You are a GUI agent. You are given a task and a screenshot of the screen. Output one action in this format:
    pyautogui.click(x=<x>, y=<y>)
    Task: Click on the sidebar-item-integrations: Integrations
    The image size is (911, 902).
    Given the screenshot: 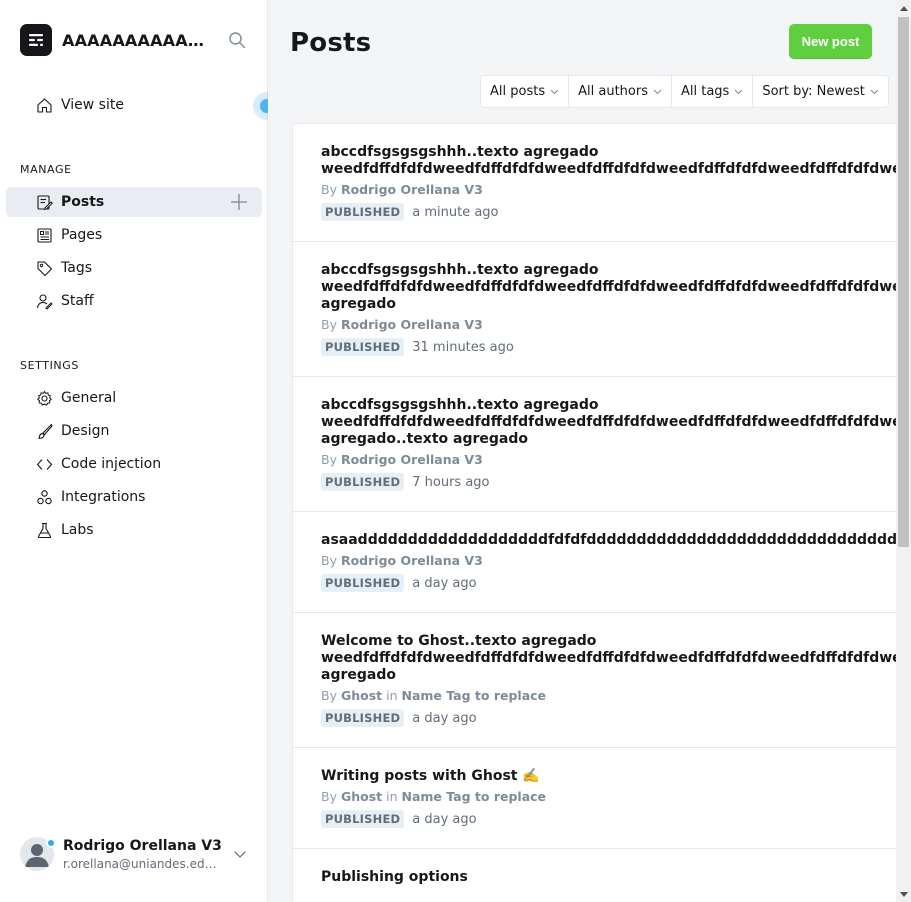 What is the action you would take?
    pyautogui.click(x=134, y=497)
    